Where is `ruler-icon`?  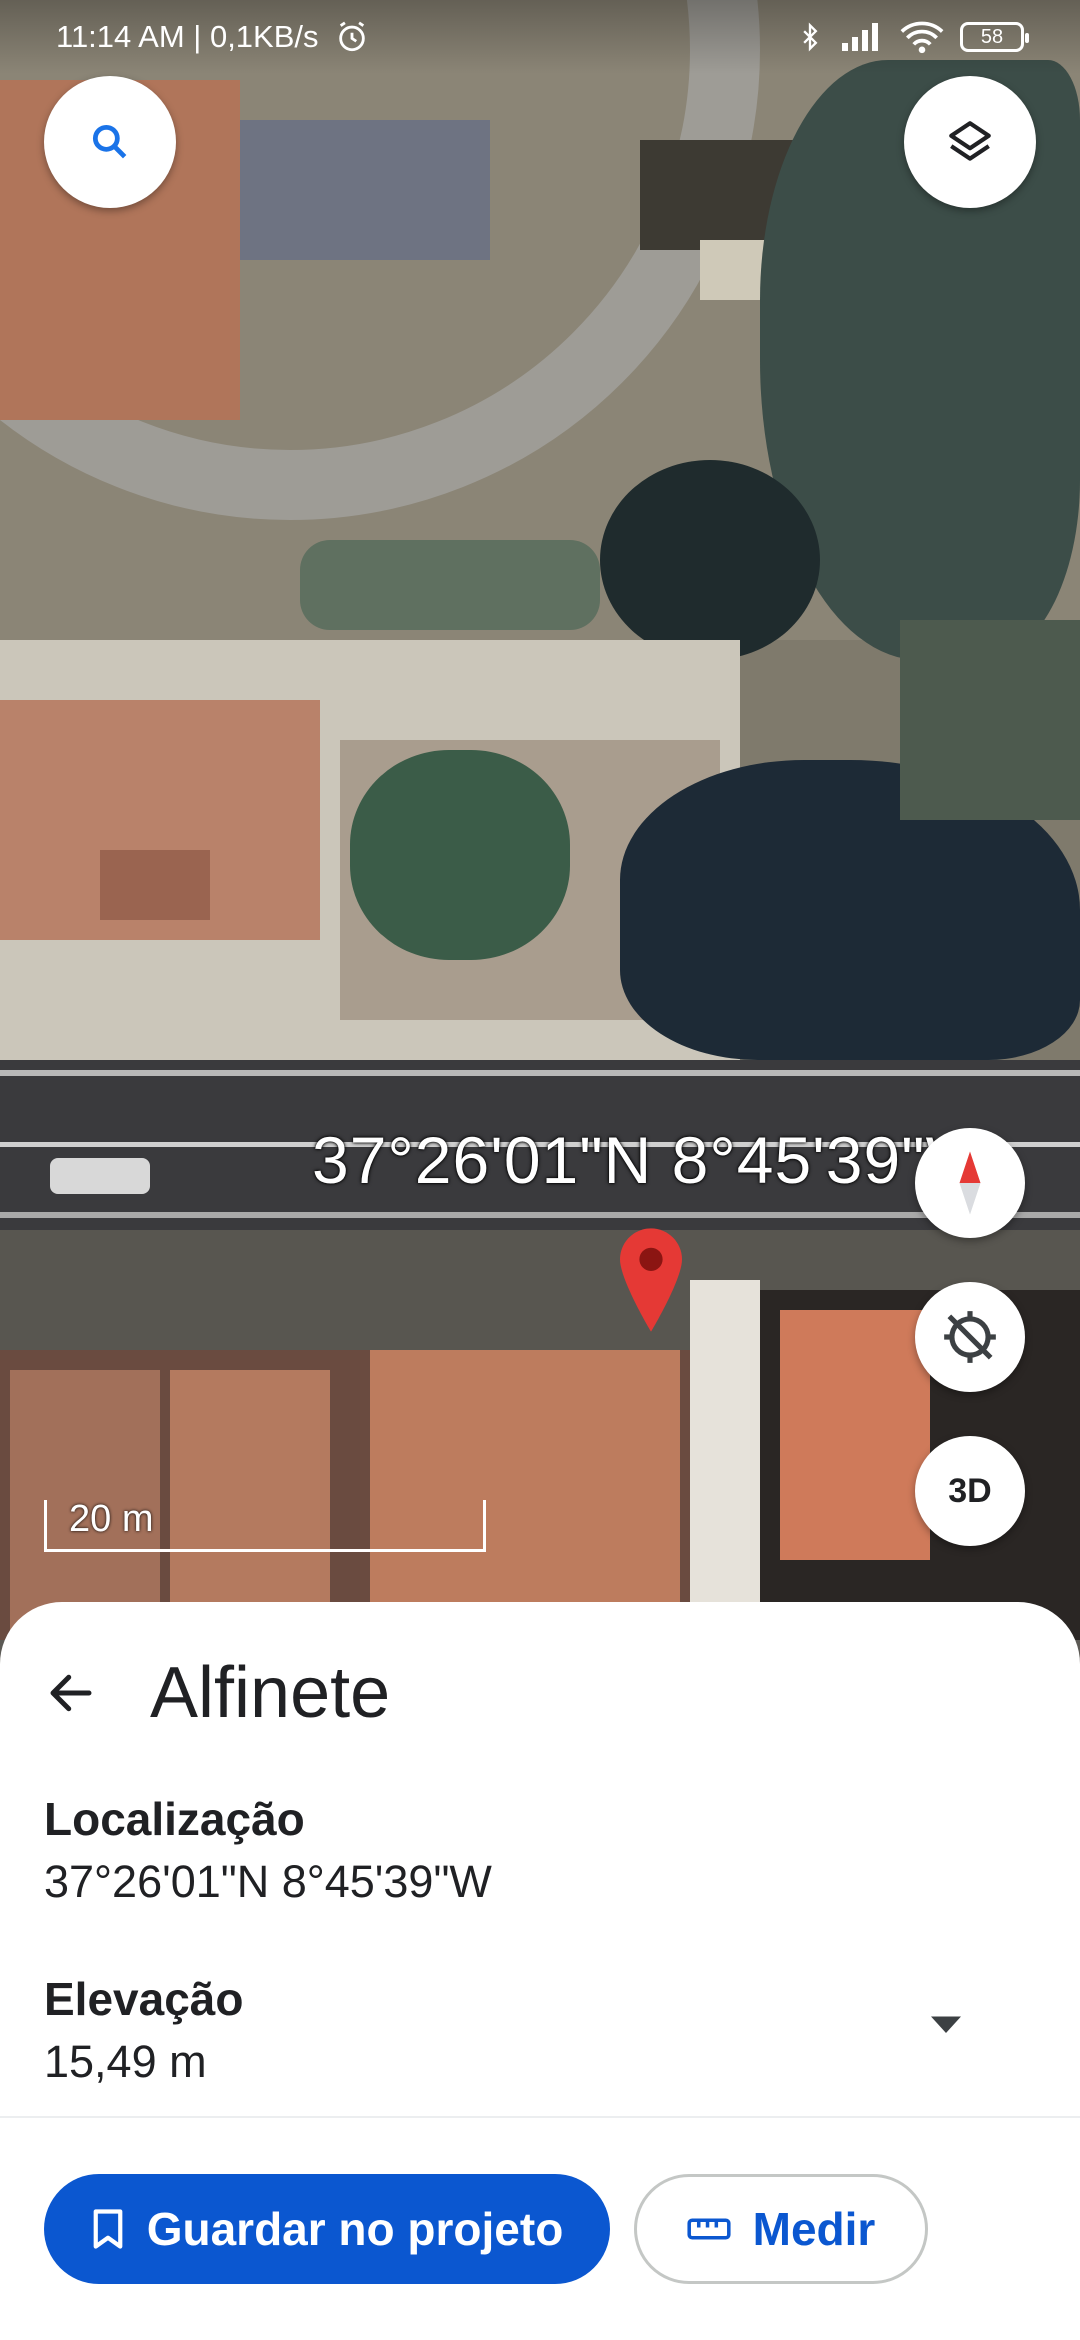 ruler-icon is located at coordinates (709, 2229).